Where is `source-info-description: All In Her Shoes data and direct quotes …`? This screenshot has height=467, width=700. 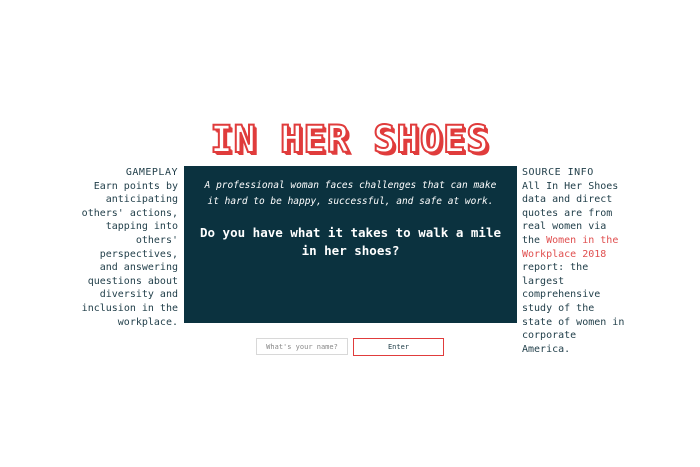 source-info-description: All In Her Shoes data and direct quotes … is located at coordinates (574, 268).